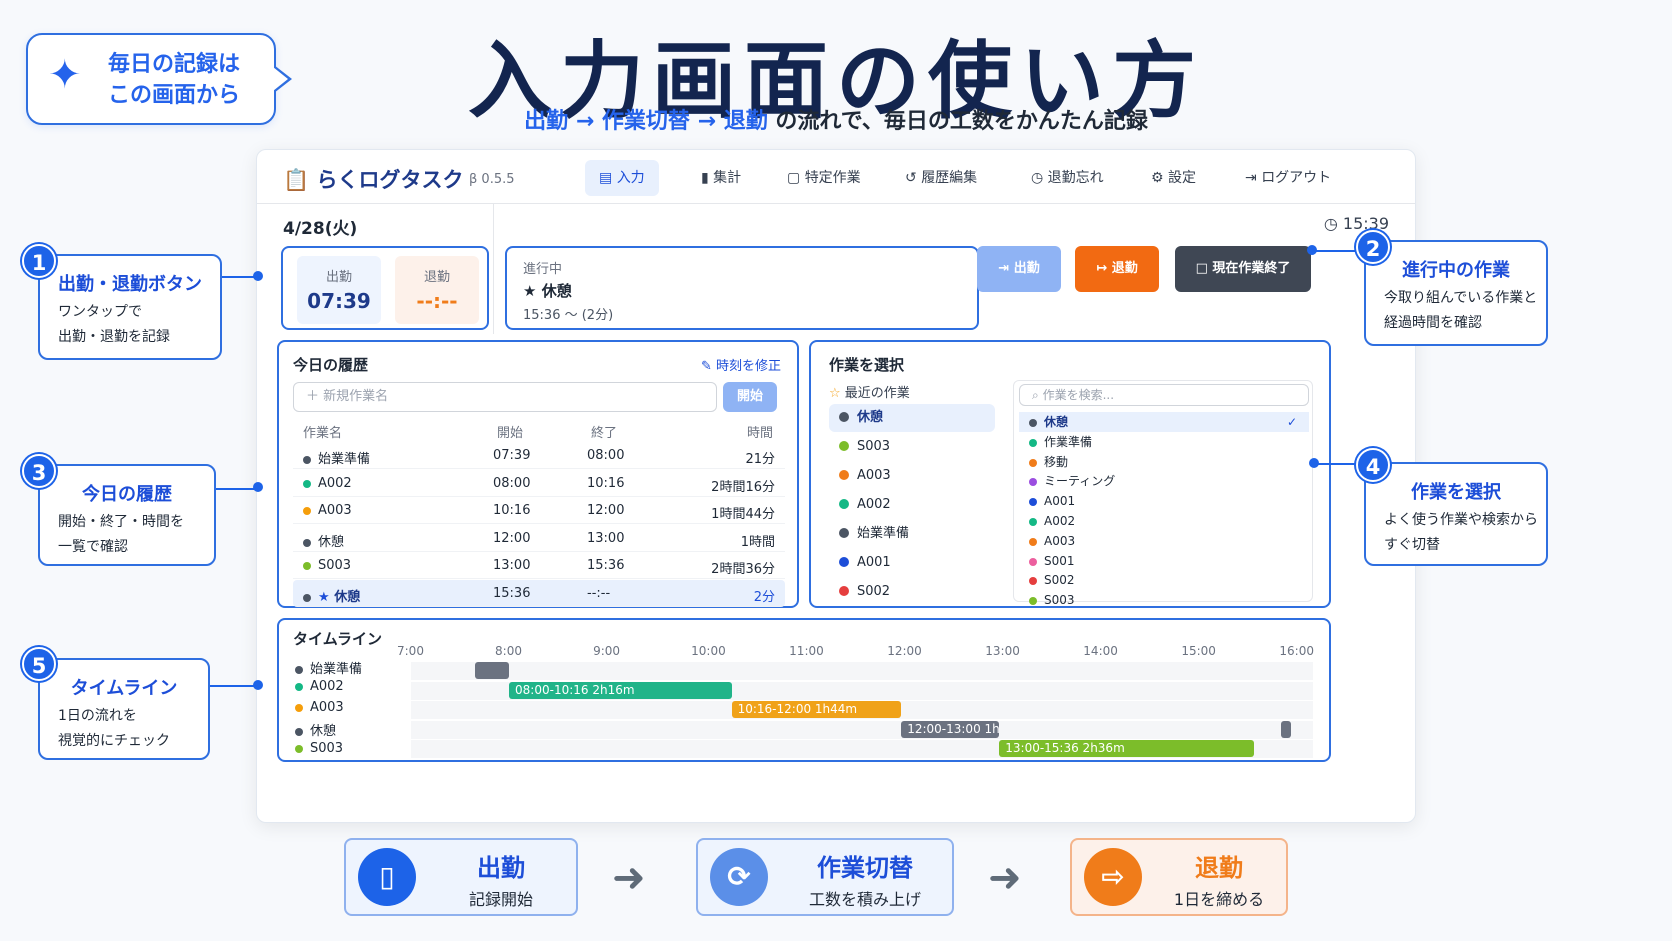  Describe the element at coordinates (437, 290) in the screenshot. I see `clockout-display: 退勤 --:--` at that location.